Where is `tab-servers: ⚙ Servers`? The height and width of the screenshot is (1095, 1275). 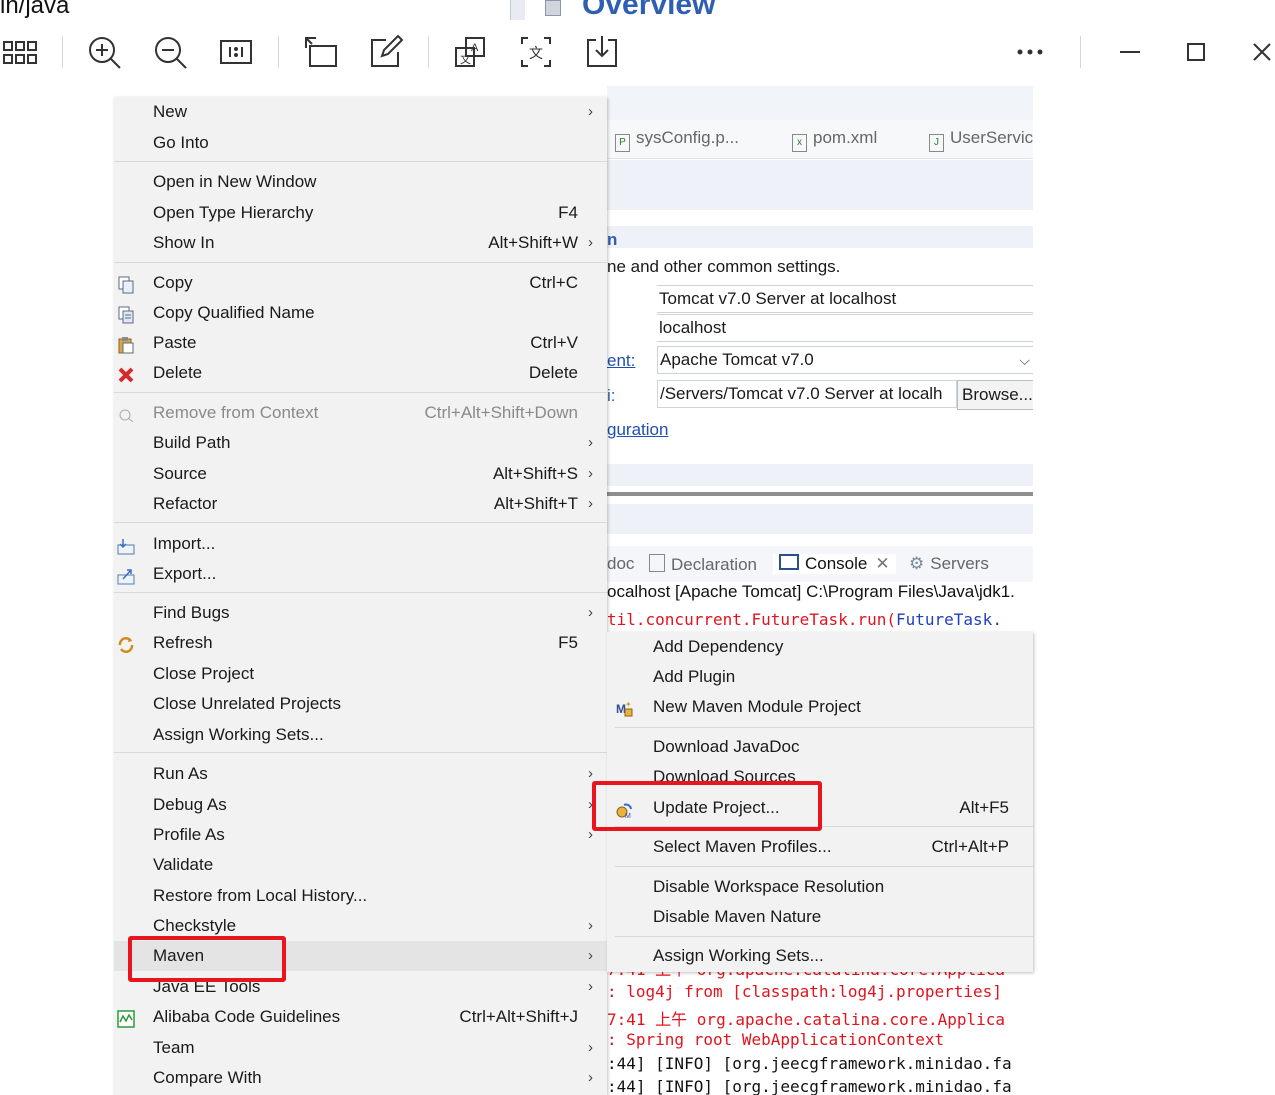
tab-servers: ⚙ Servers is located at coordinates (949, 564).